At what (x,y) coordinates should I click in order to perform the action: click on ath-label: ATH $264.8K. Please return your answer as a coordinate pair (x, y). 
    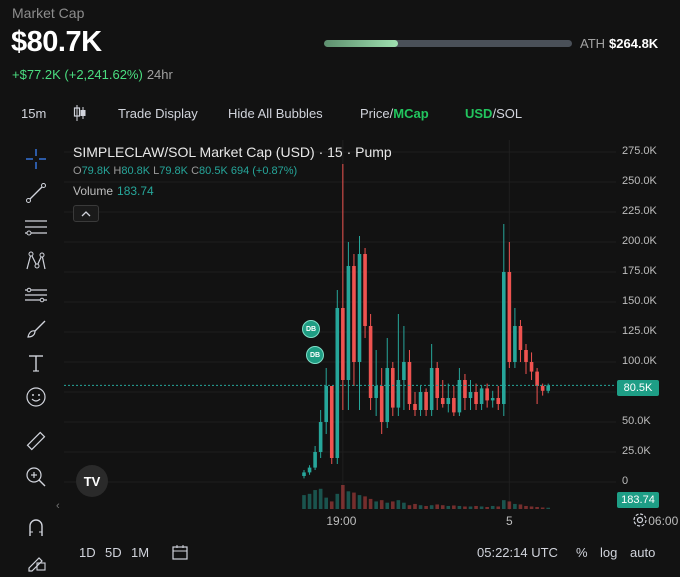
    Looking at the image, I should click on (619, 43).